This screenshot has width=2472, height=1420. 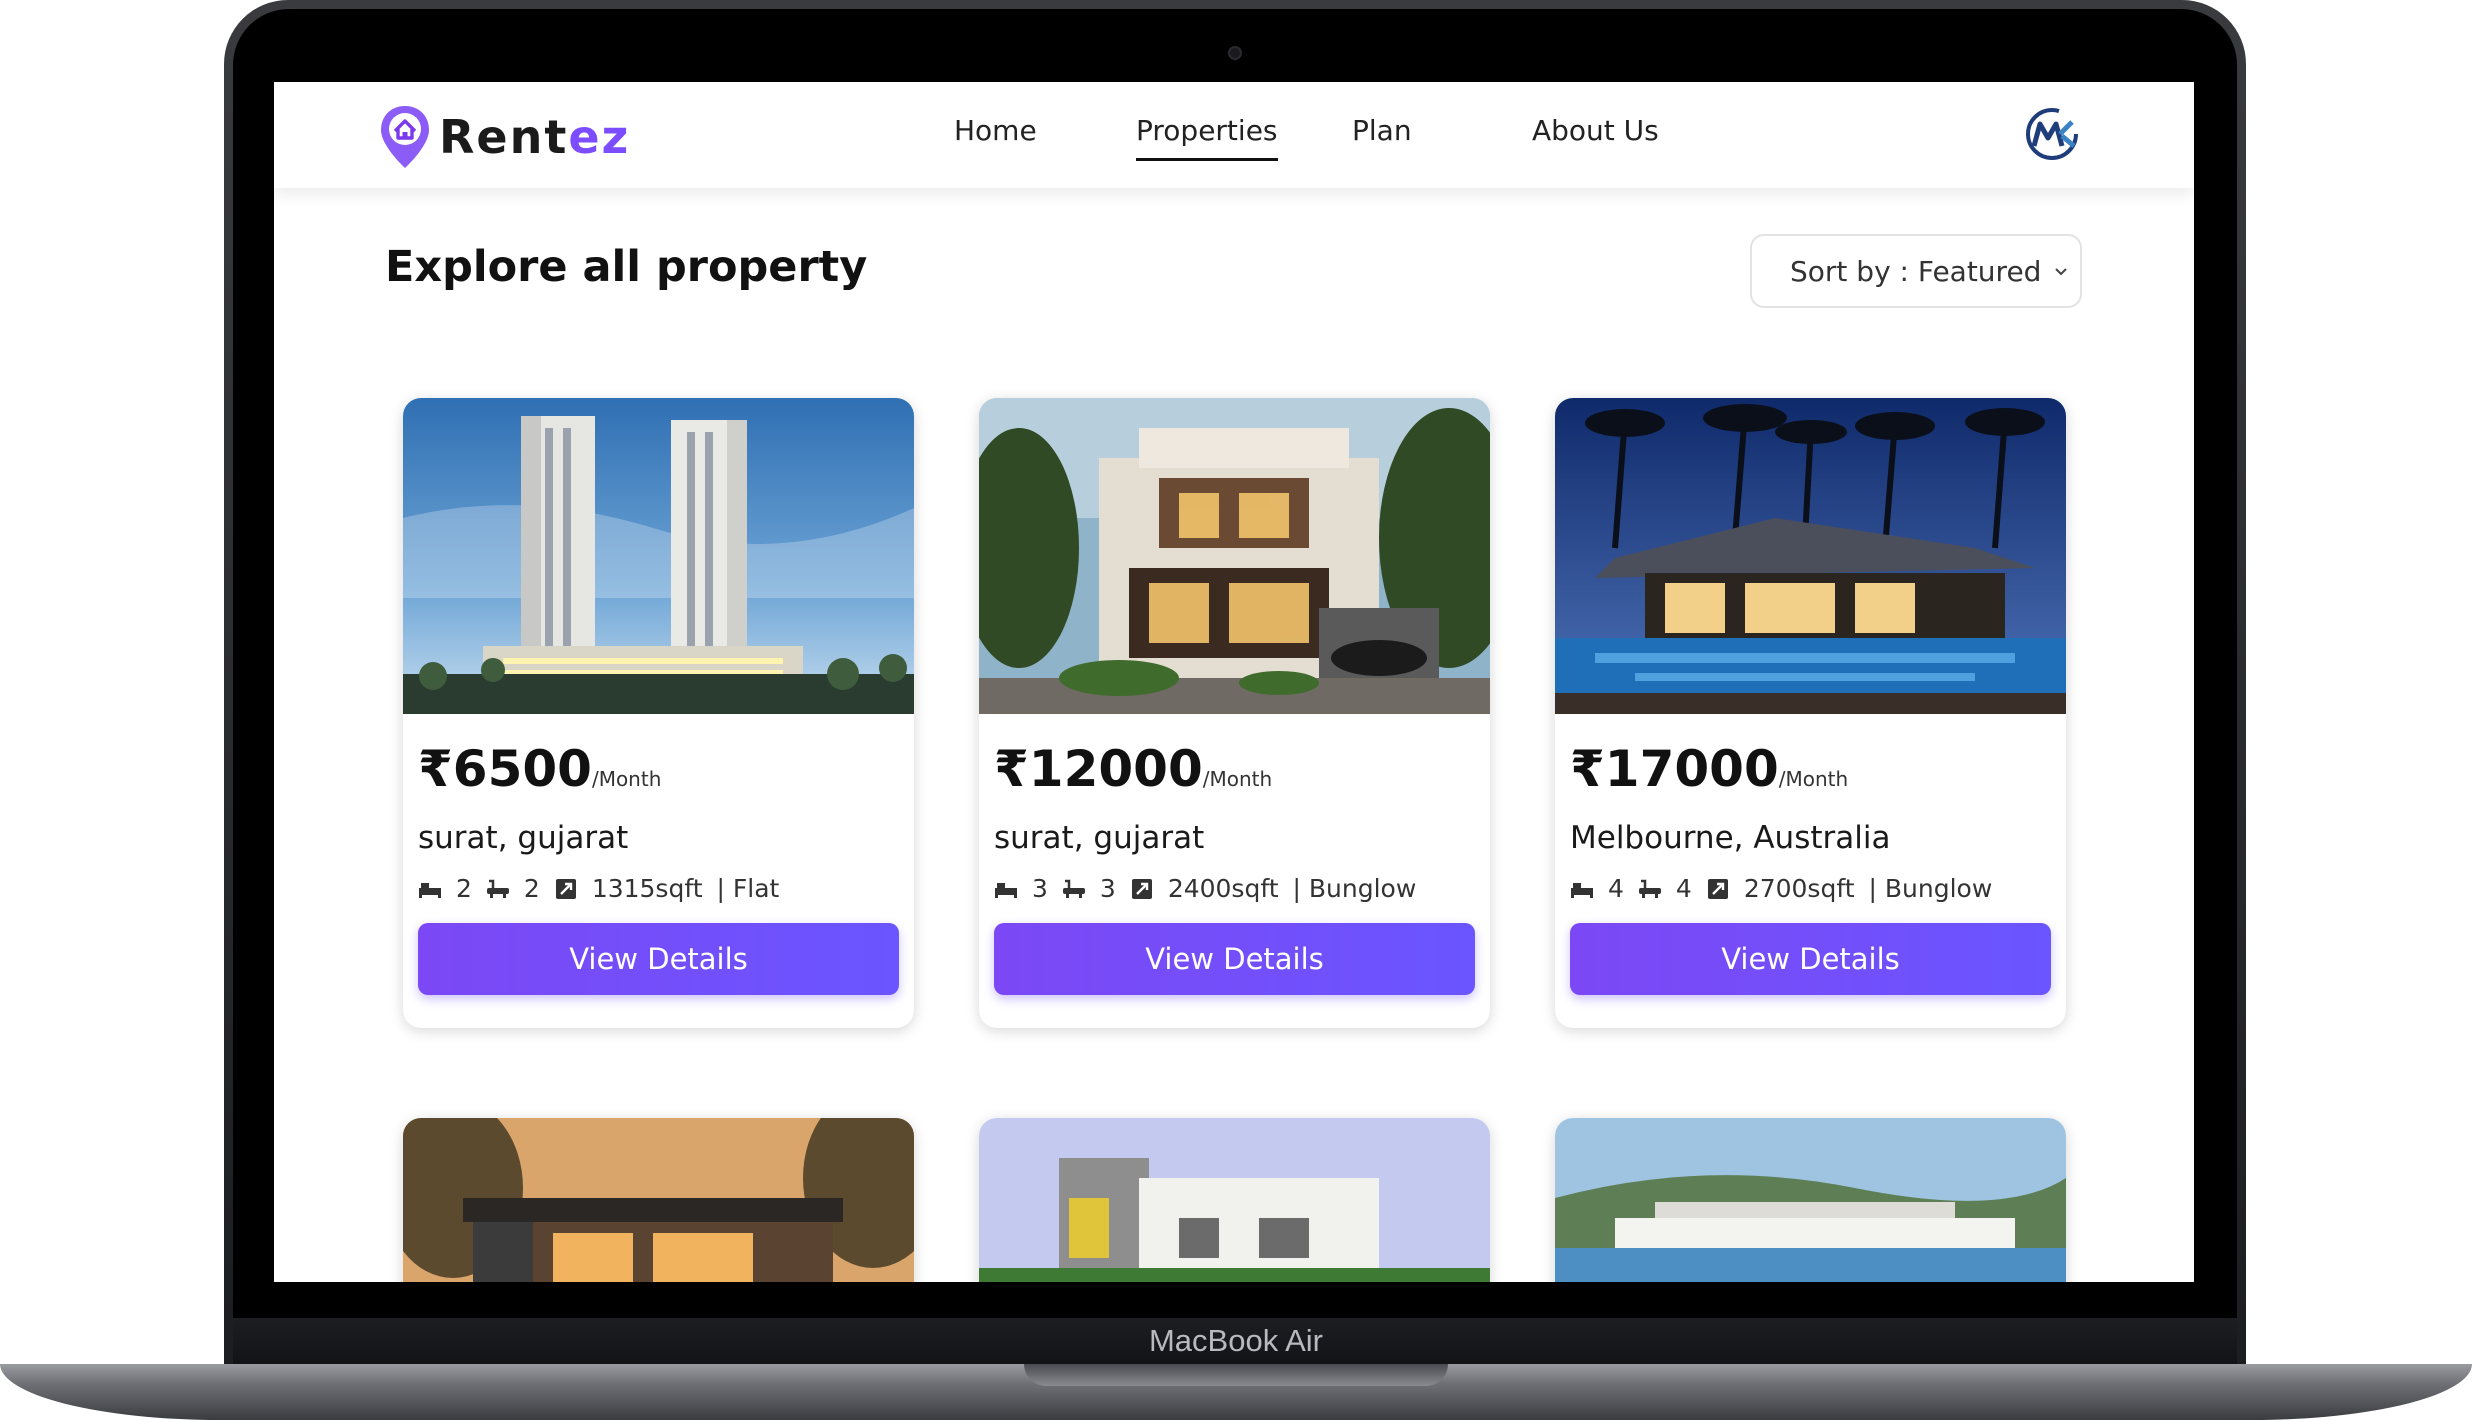 I want to click on property-specs: 4 4 2700sqft | Bunglow, so click(x=1781, y=888).